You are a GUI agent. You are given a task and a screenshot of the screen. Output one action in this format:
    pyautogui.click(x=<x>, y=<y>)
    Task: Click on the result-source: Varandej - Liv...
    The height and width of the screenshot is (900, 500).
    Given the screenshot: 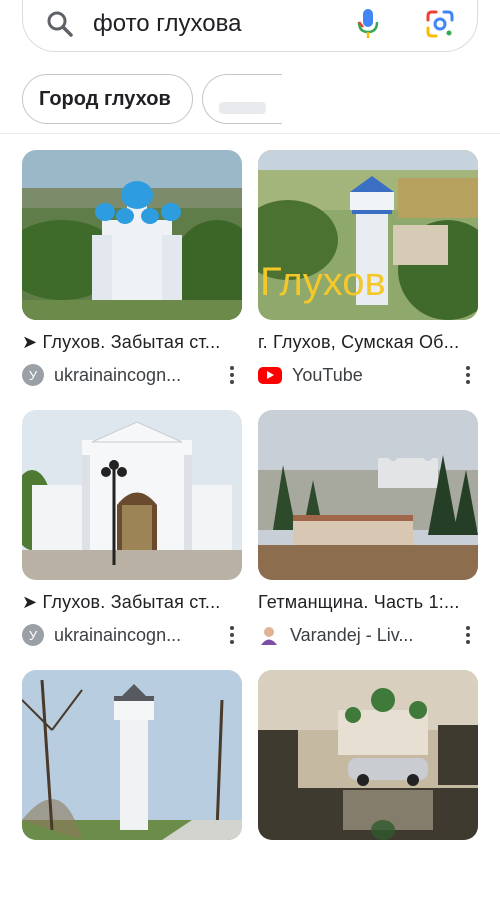 What is the action you would take?
    pyautogui.click(x=368, y=635)
    